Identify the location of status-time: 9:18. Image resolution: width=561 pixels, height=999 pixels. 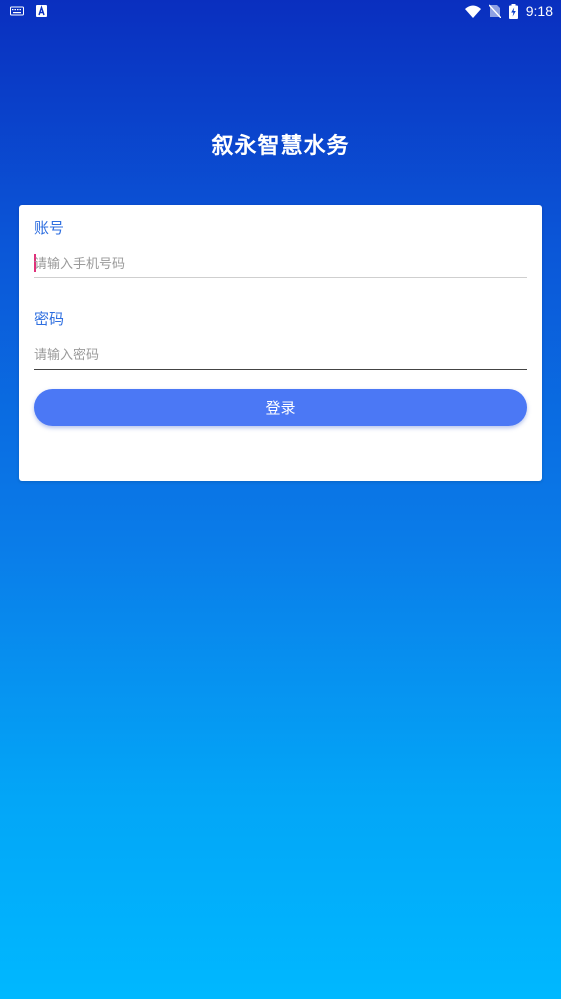
(539, 11).